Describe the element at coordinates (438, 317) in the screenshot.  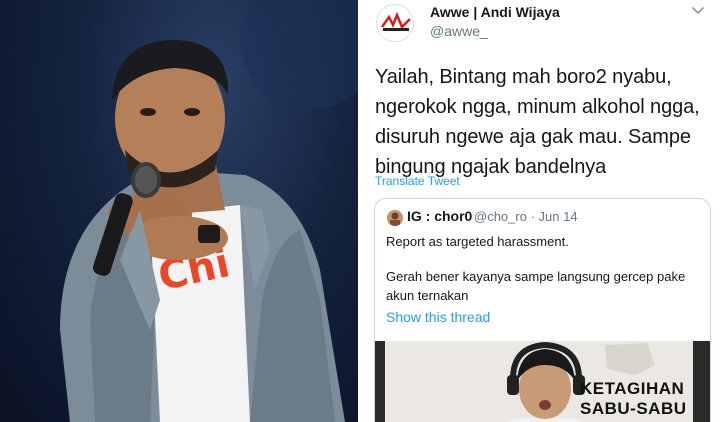
I see `show-thread-link: Show this thread` at that location.